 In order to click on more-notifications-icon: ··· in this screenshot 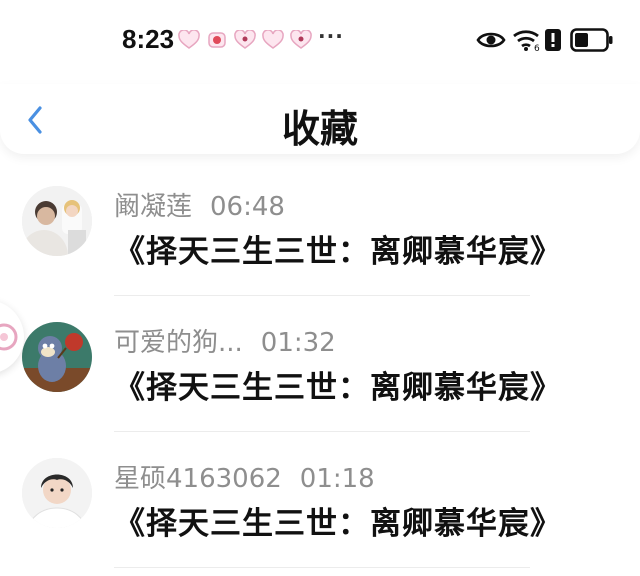, I will do `click(331, 36)`.